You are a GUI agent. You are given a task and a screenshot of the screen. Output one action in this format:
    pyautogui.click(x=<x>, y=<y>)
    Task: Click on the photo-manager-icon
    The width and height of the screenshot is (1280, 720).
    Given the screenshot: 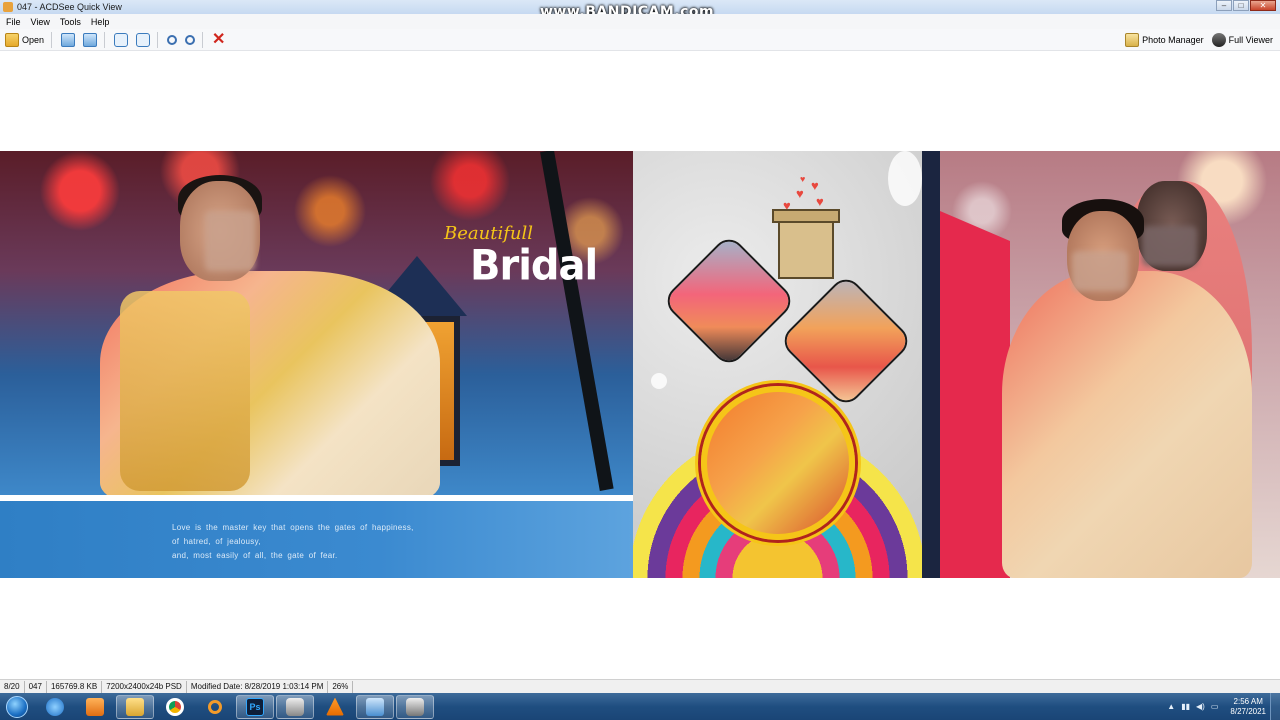 What is the action you would take?
    pyautogui.click(x=1132, y=40)
    